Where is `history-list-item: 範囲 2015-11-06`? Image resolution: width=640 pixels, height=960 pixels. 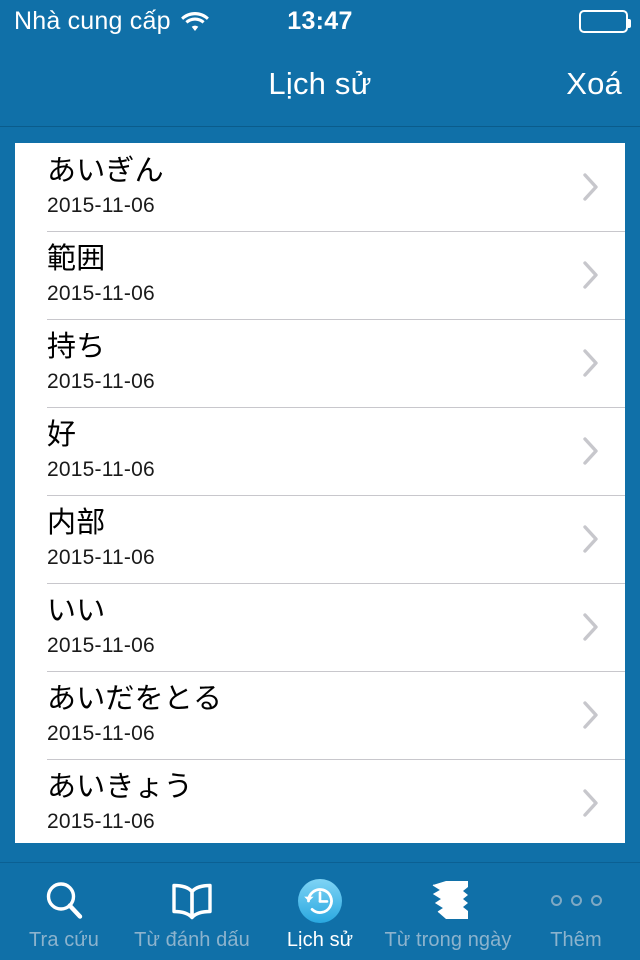 history-list-item: 範囲 2015-11-06 is located at coordinates (320, 275).